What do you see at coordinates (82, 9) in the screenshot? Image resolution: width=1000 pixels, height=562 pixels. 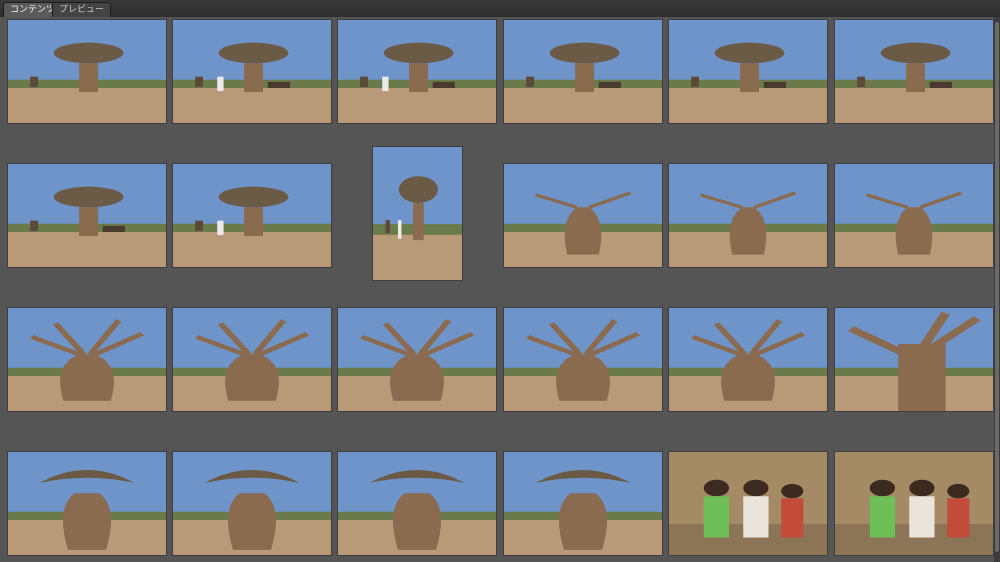 I see `tab-preview: プレビュー` at bounding box center [82, 9].